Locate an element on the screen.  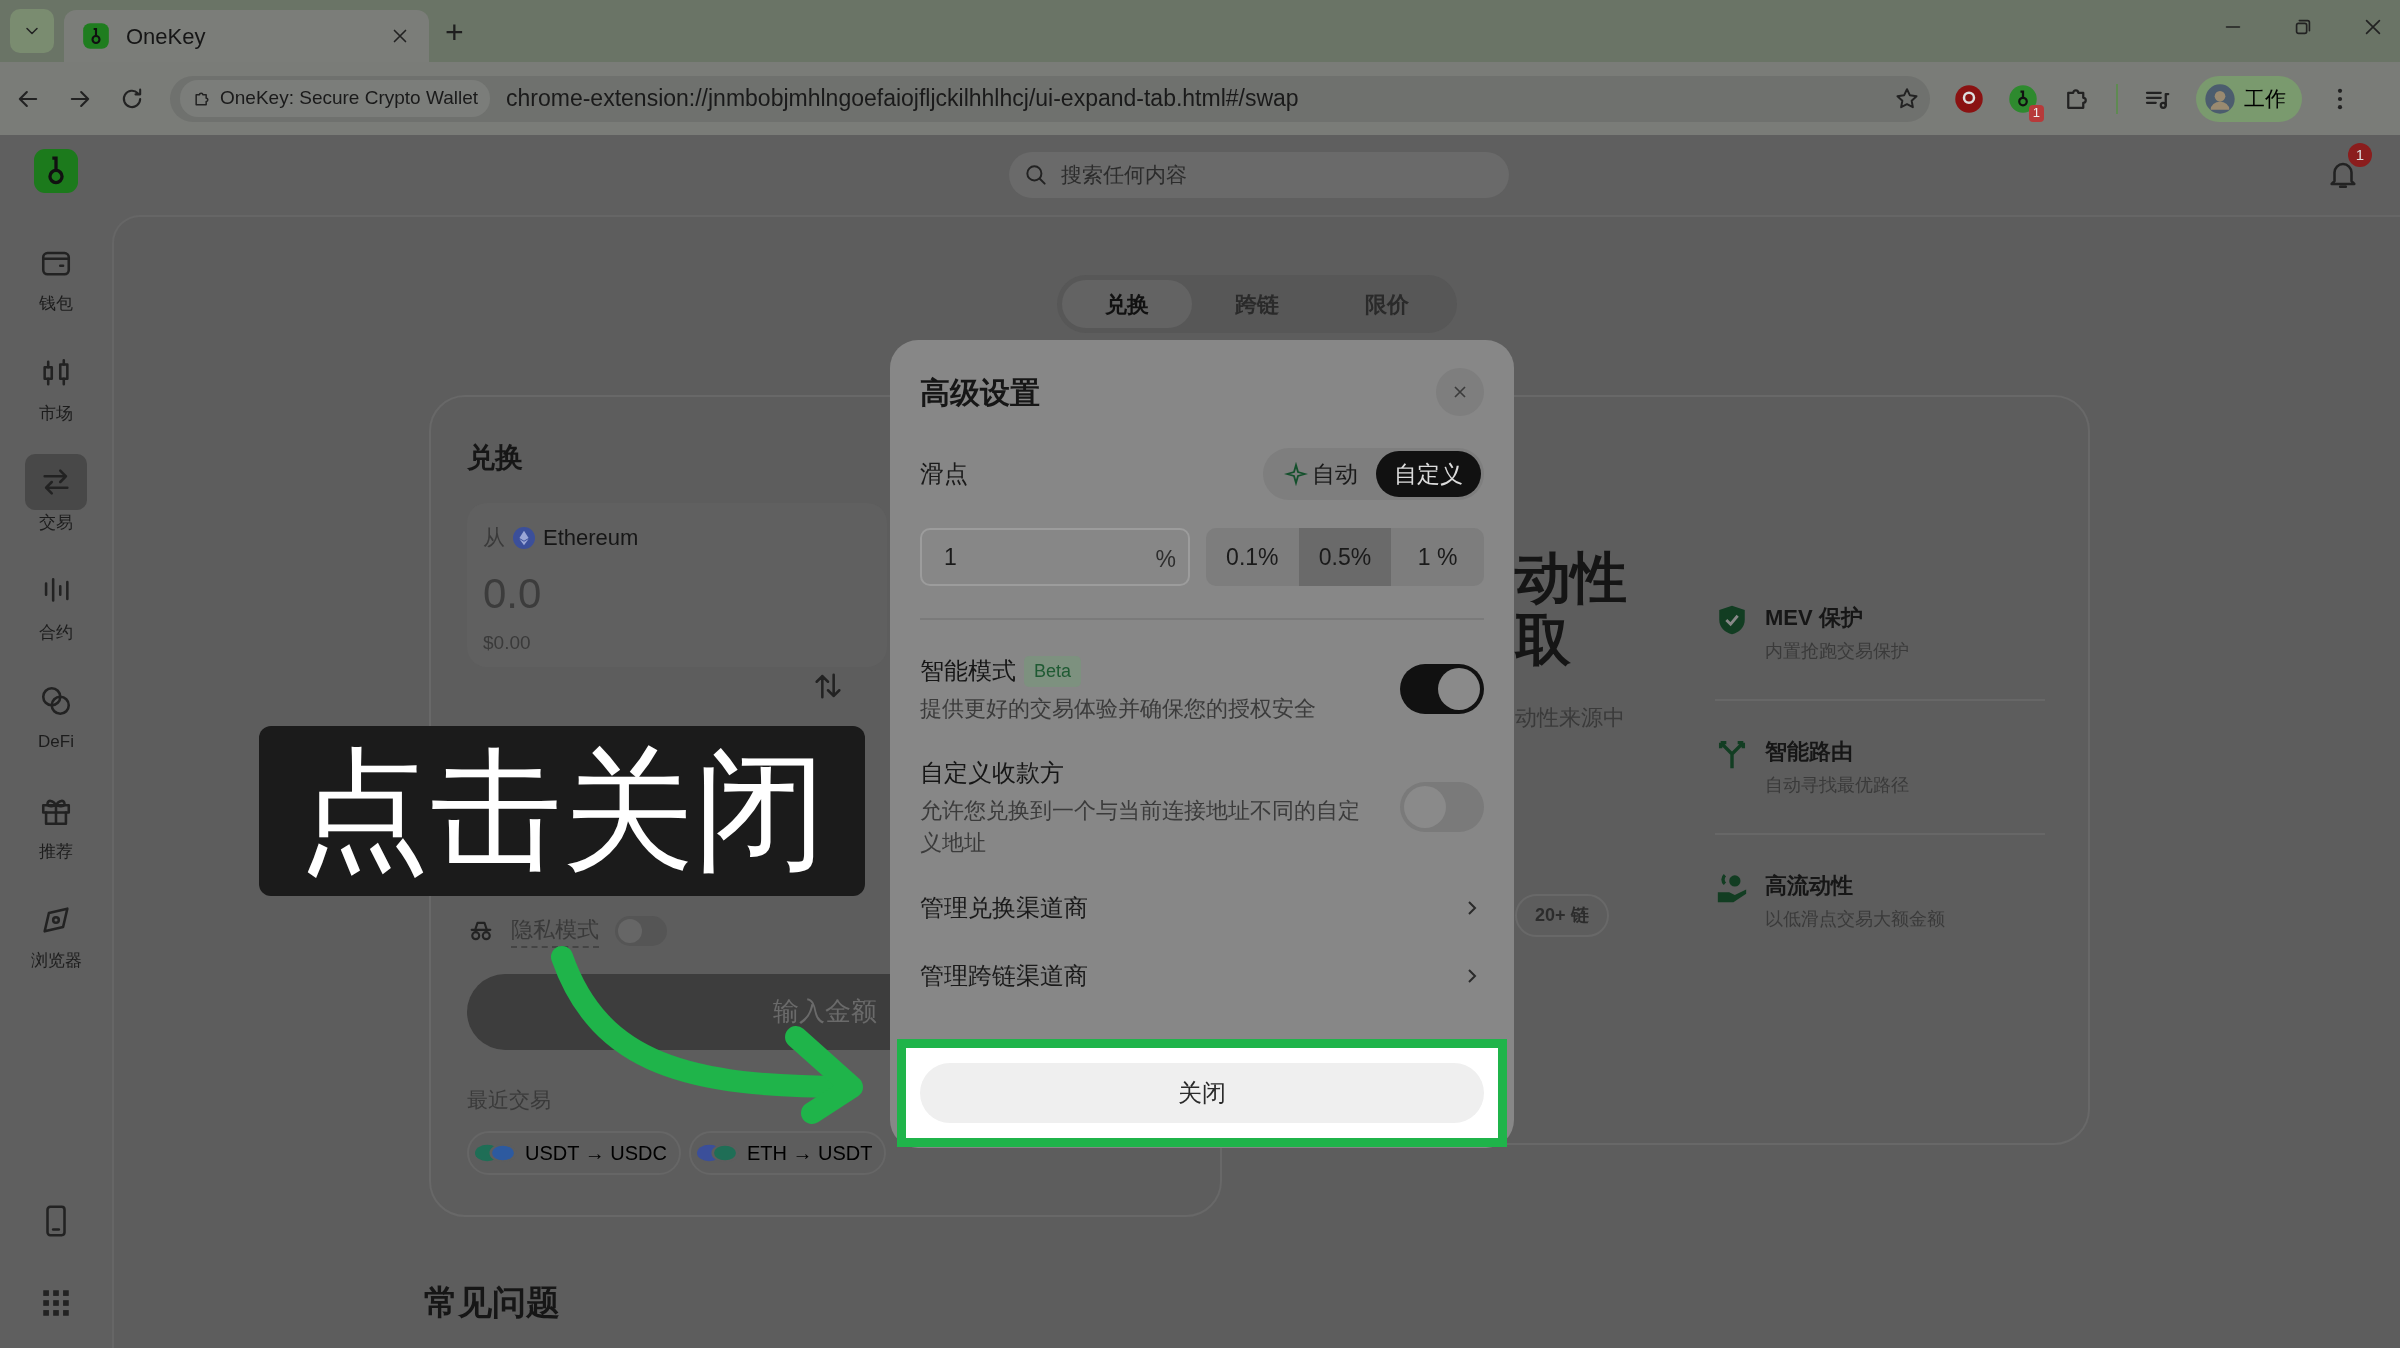
recent-trade-chip: ETH → USDT is located at coordinates (787, 1153).